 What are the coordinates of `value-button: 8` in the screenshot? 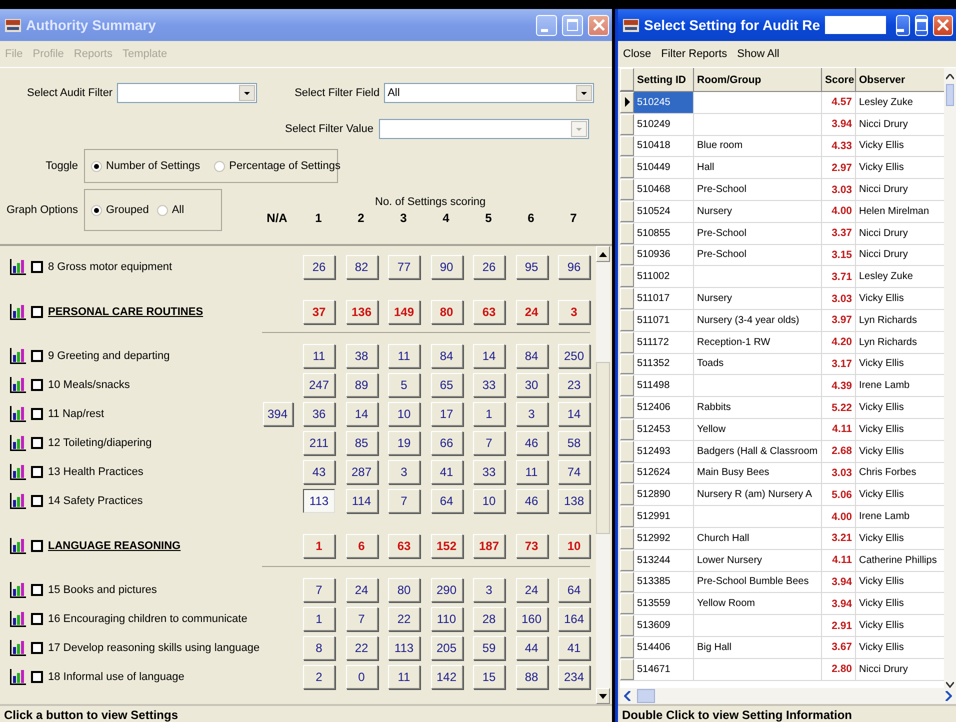 It's located at (319, 648).